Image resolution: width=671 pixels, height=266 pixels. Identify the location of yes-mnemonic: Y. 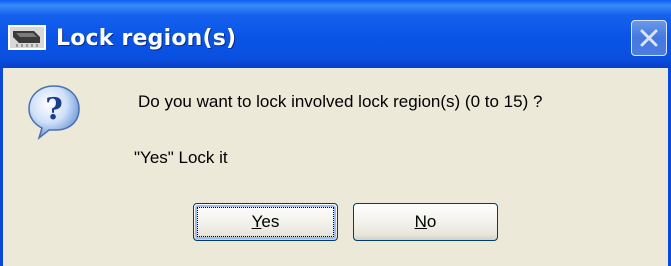
(256, 221).